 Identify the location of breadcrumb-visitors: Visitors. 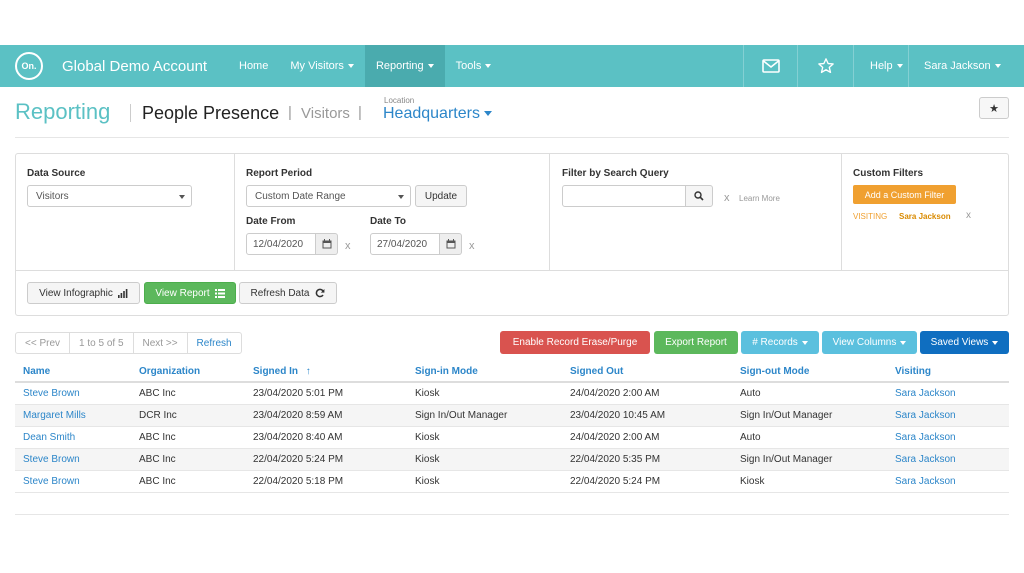
(325, 113).